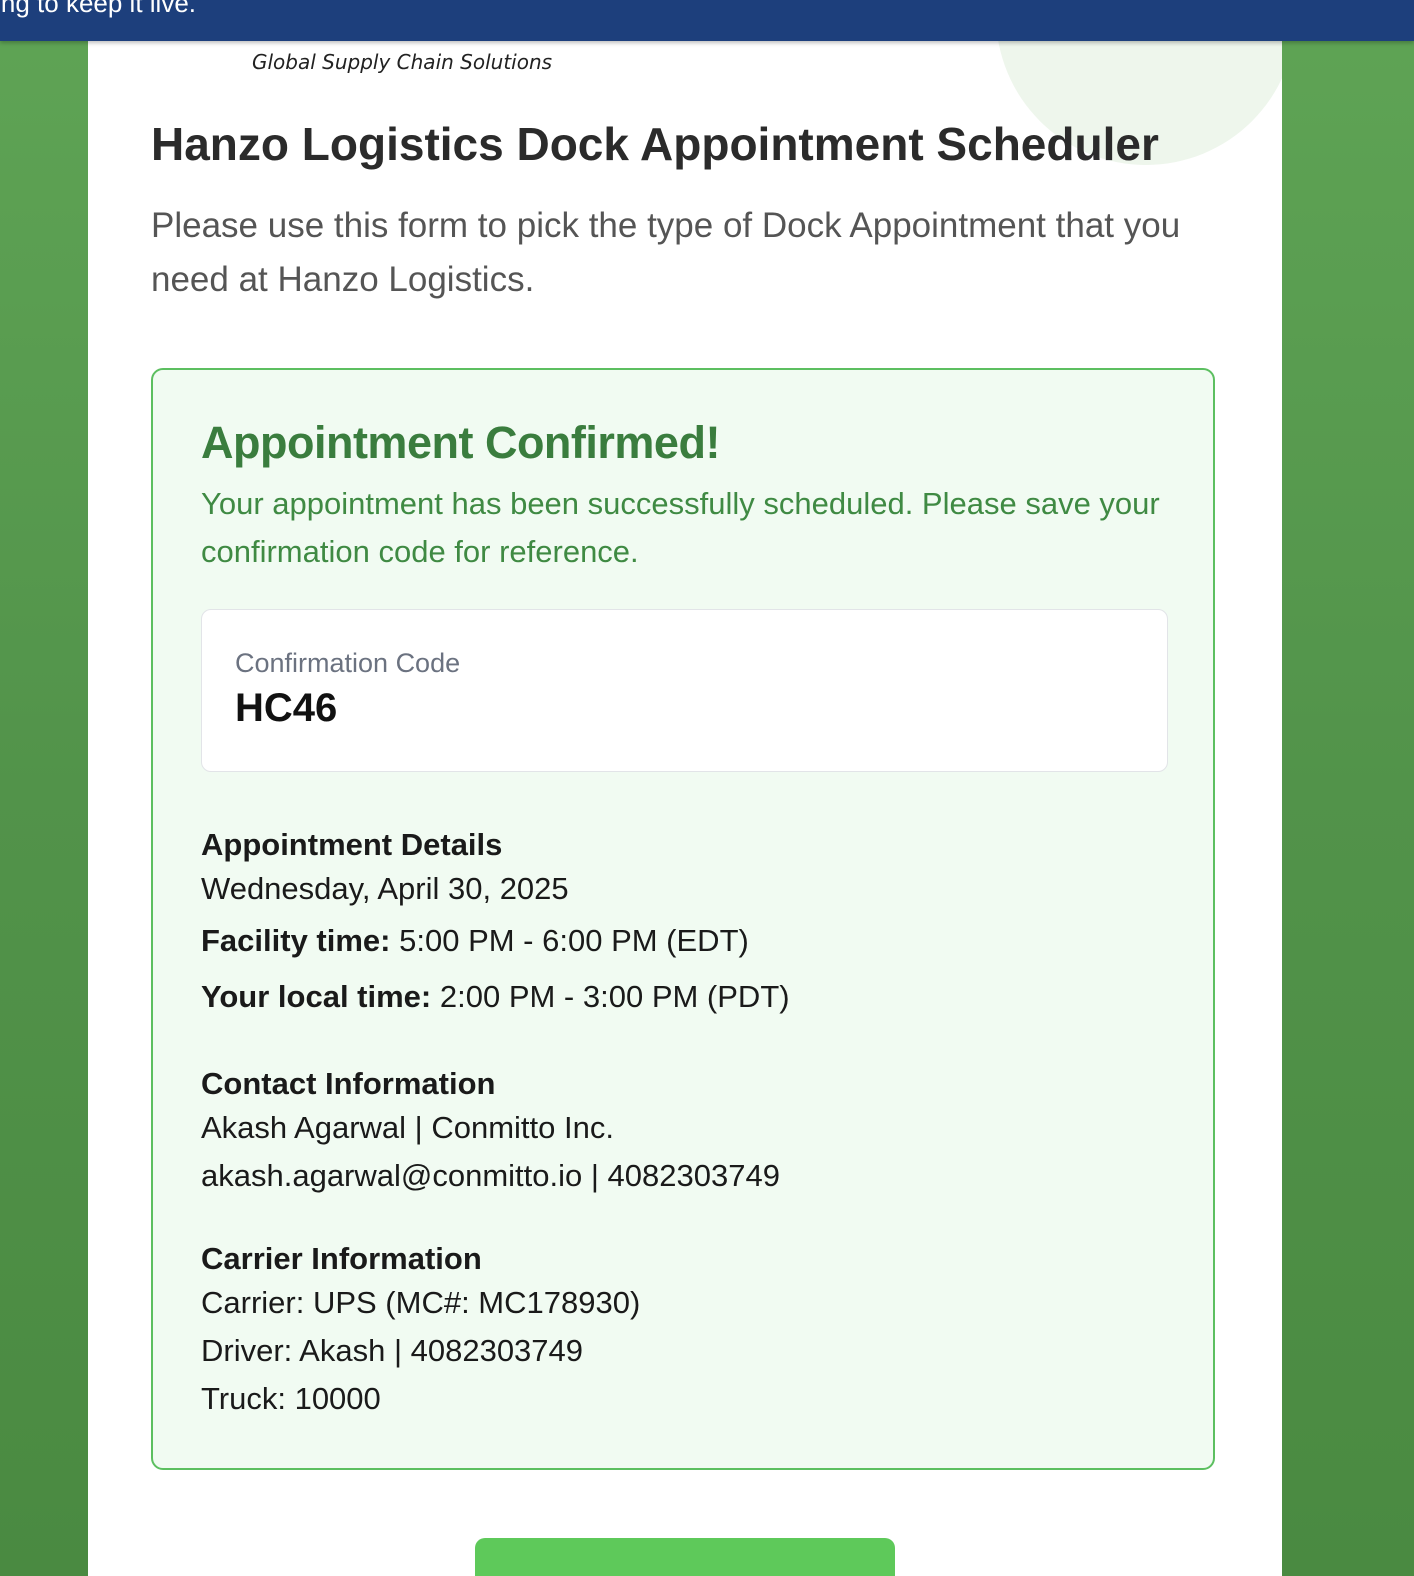  I want to click on contact-name-company: Akash Agarwal | Conmitto Inc., so click(407, 1127).